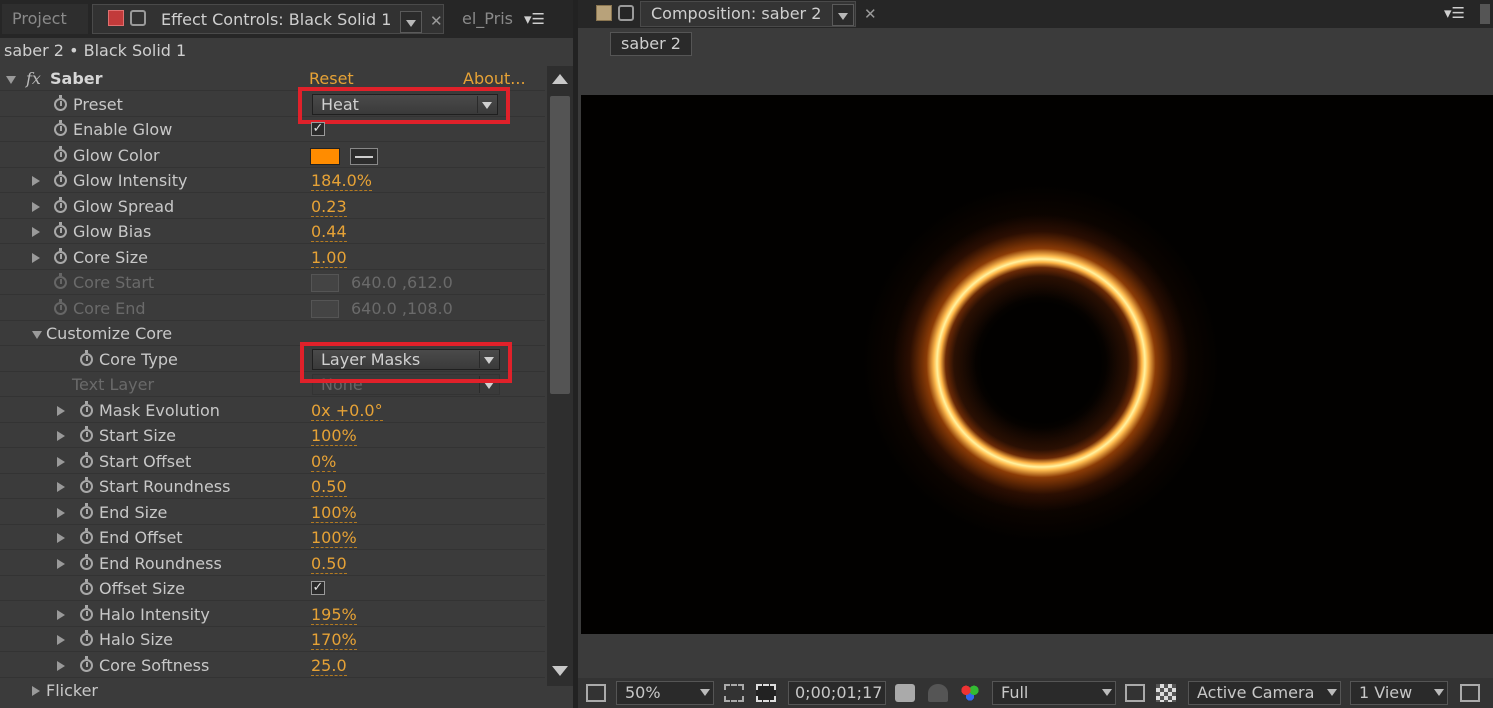 The width and height of the screenshot is (1493, 708). Describe the element at coordinates (272, 537) in the screenshot. I see `property-row-end-offset: End Offset 100%` at that location.